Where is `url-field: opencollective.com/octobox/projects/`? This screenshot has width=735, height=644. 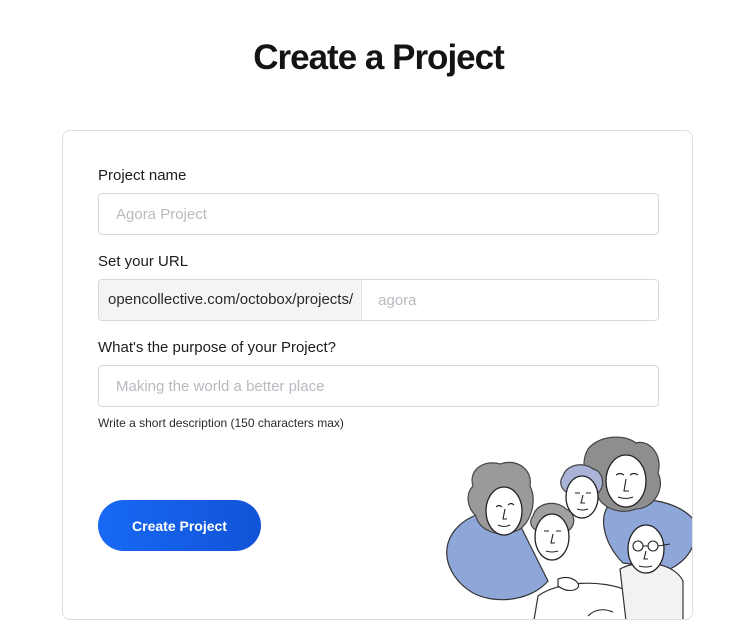 url-field: opencollective.com/octobox/projects/ is located at coordinates (378, 300).